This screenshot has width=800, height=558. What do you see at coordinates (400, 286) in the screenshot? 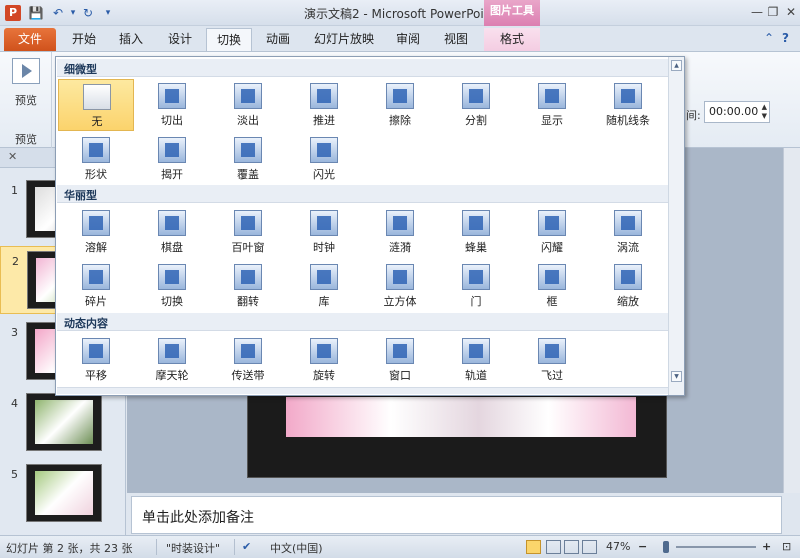
I see `transition-exciting-12: 立方体` at bounding box center [400, 286].